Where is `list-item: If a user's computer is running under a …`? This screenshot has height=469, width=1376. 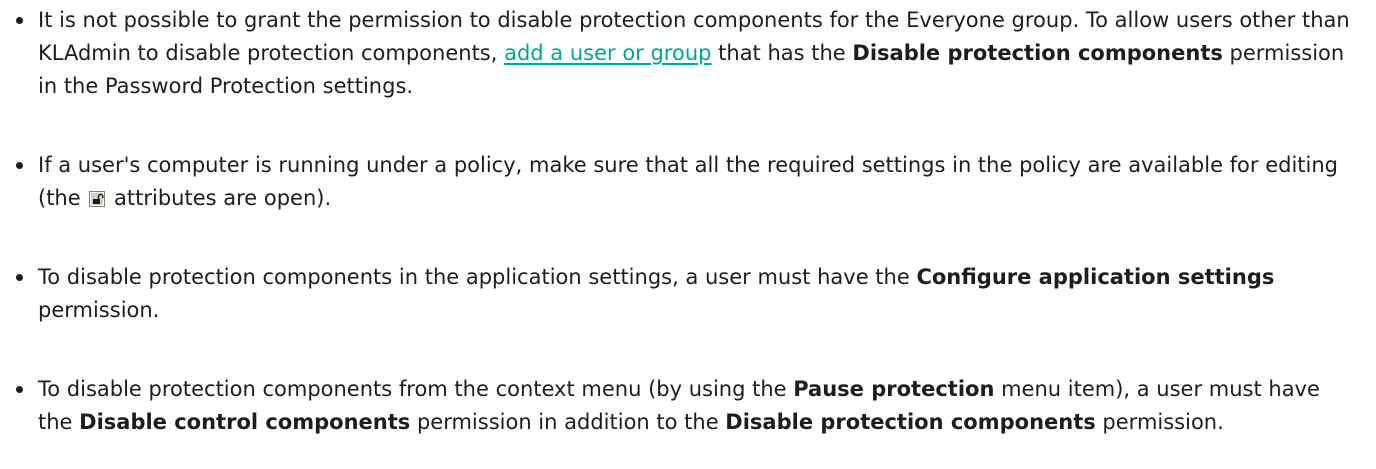
list-item: If a user's computer is running under a … is located at coordinates (685, 182).